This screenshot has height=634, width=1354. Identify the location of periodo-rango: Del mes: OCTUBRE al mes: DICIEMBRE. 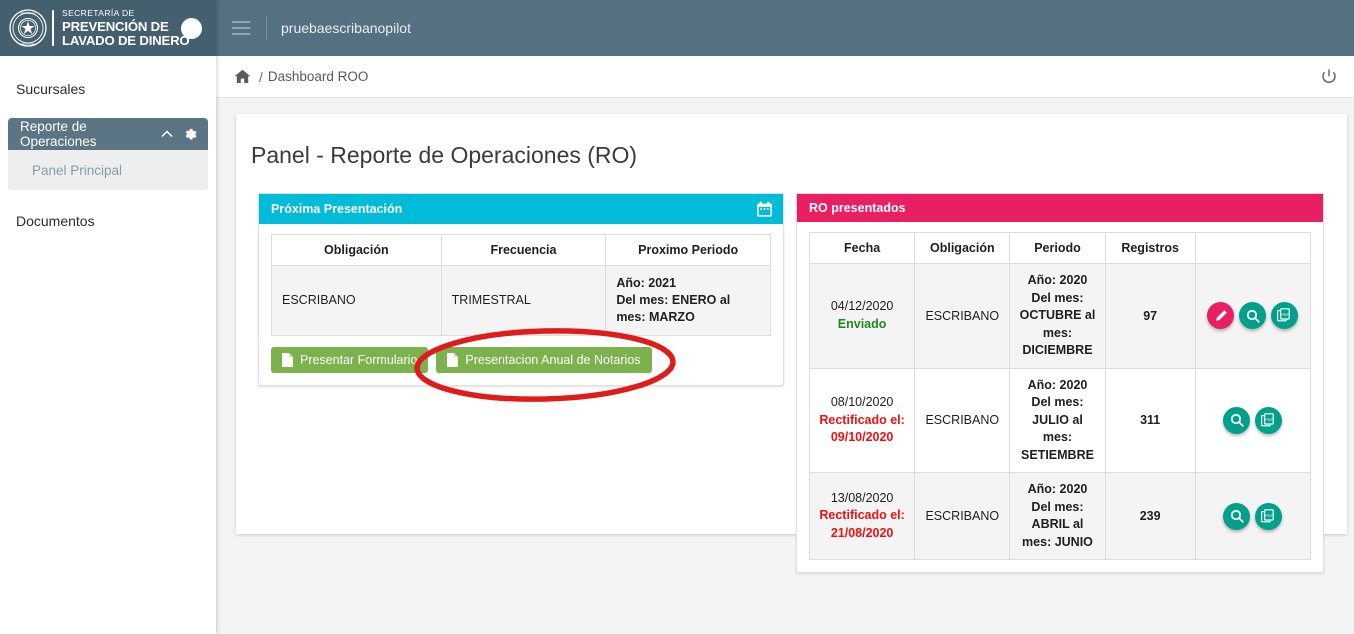
(1057, 324).